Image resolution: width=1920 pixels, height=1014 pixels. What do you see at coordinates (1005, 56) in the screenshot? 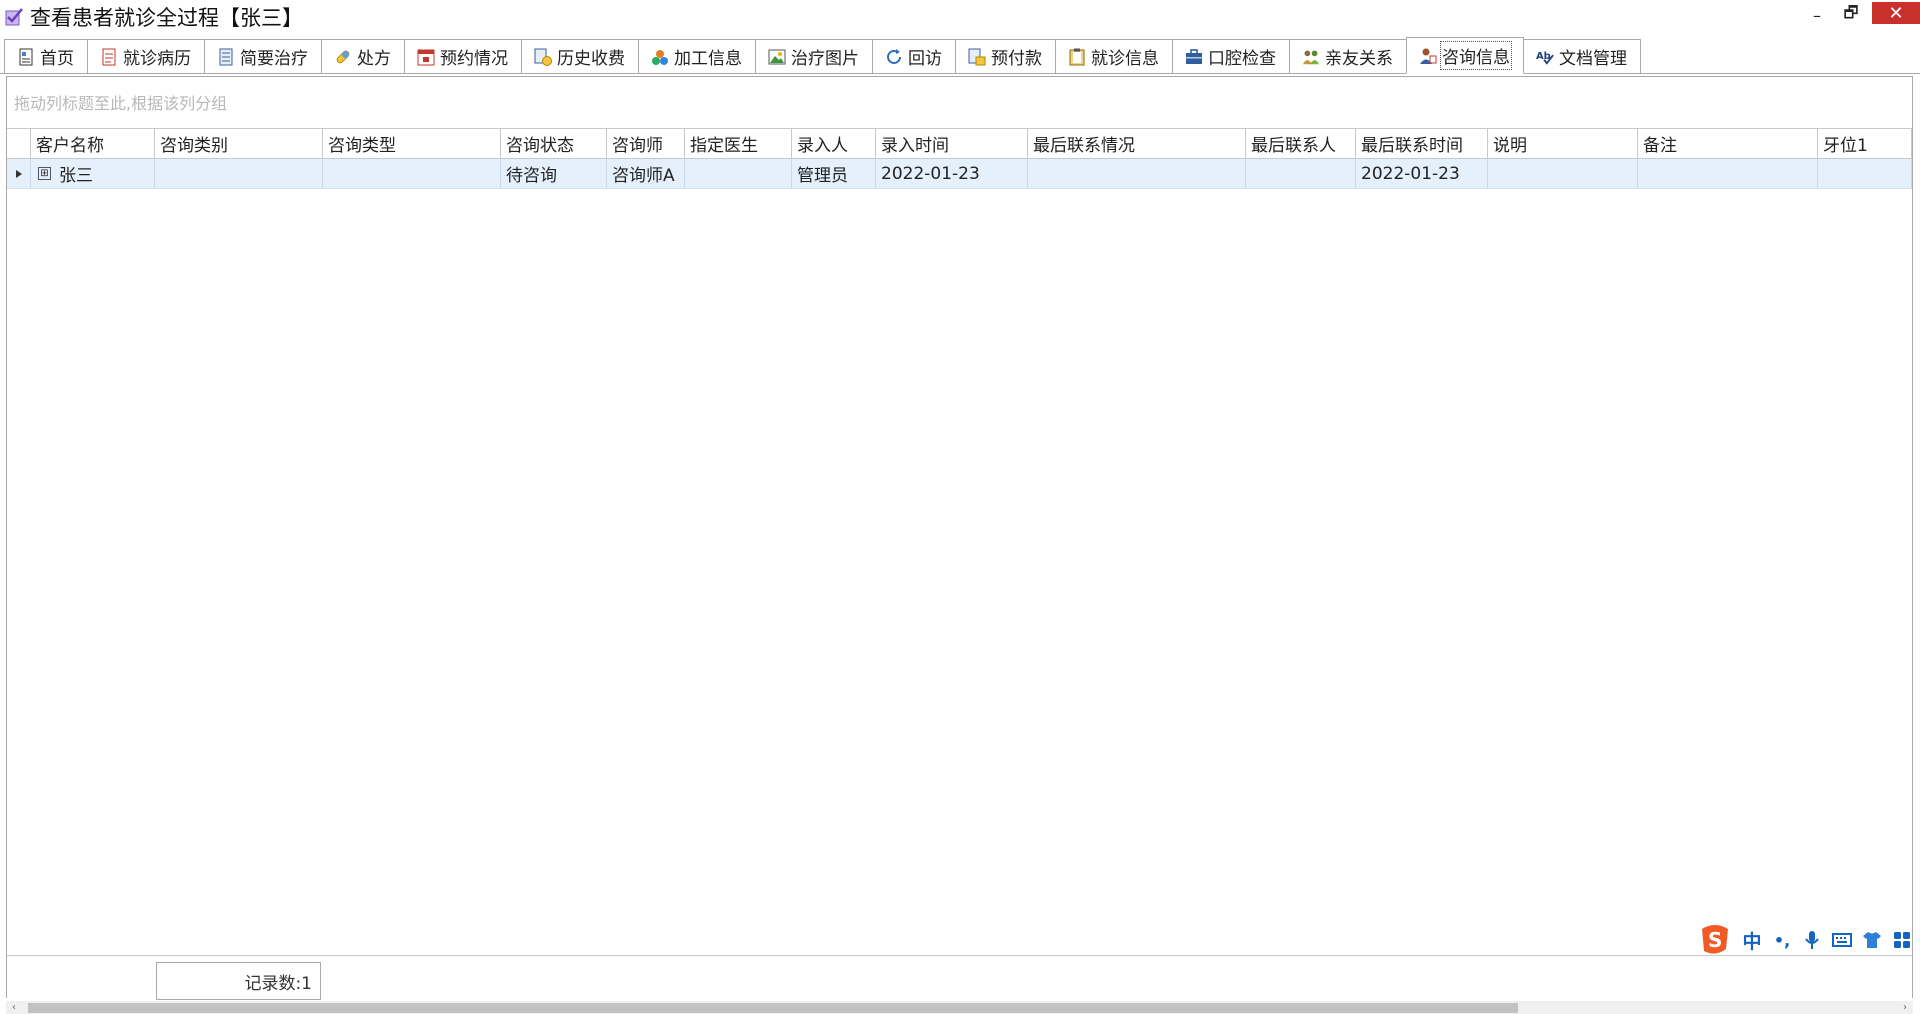
I see `tab-prepayment: 预付款` at bounding box center [1005, 56].